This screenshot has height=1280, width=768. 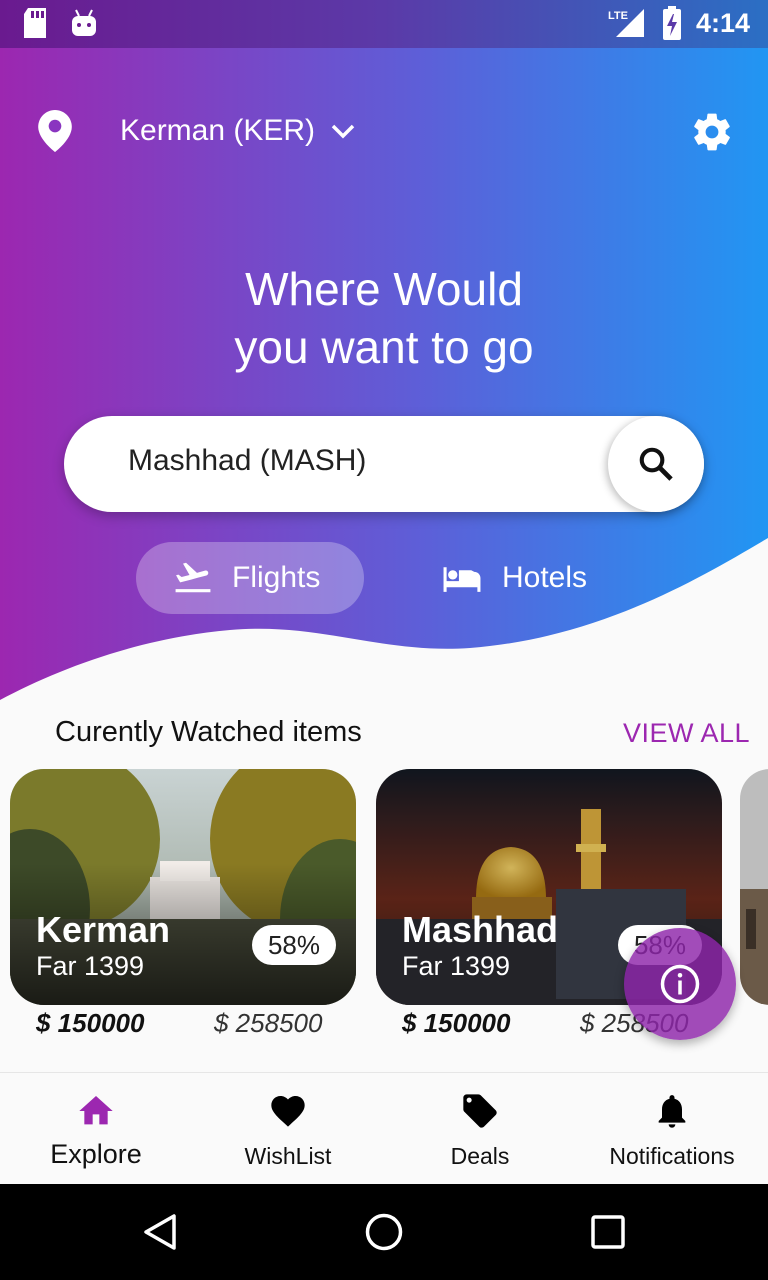 I want to click on nav-wishlist: WishList, so click(x=288, y=1129).